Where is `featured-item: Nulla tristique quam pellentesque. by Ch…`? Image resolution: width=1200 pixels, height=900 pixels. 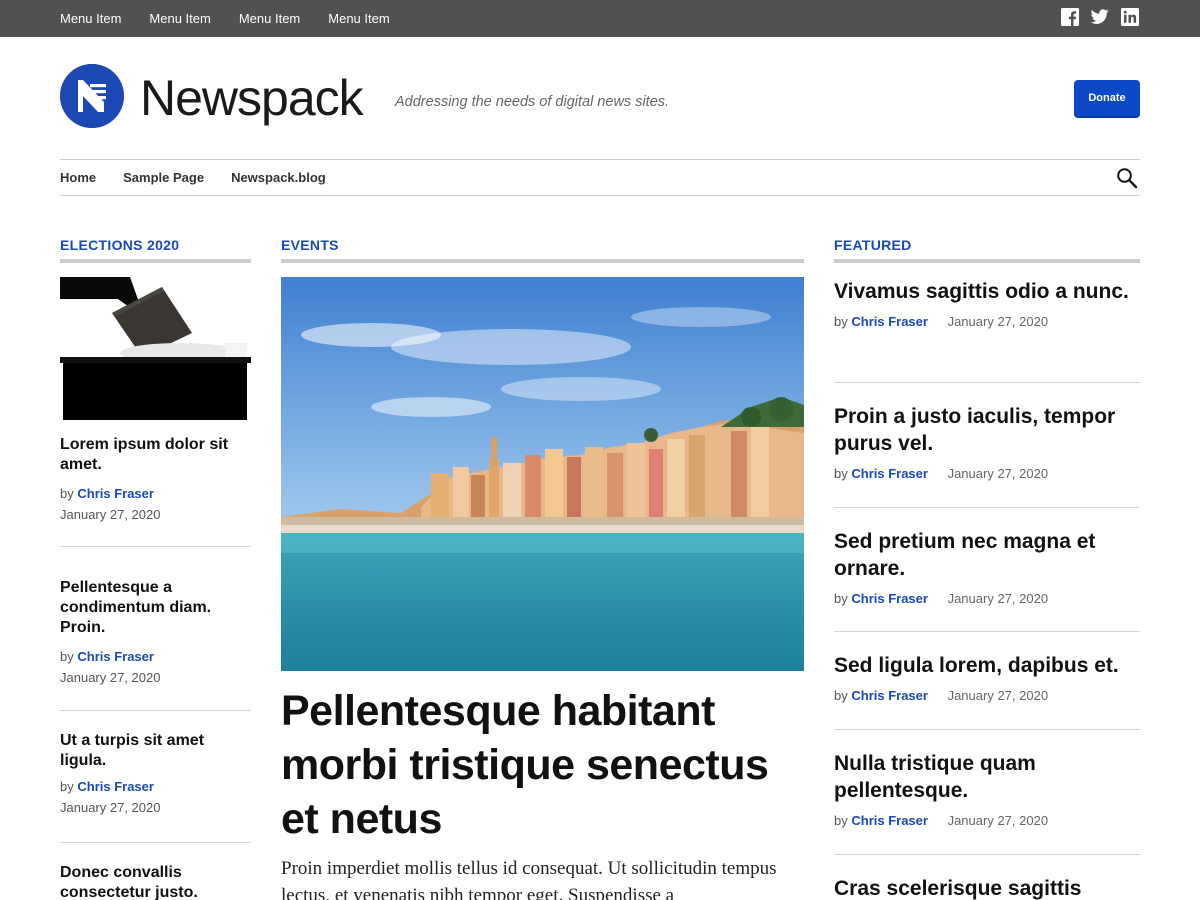 featured-item: Nulla tristique quam pellentesque. by Ch… is located at coordinates (987, 789).